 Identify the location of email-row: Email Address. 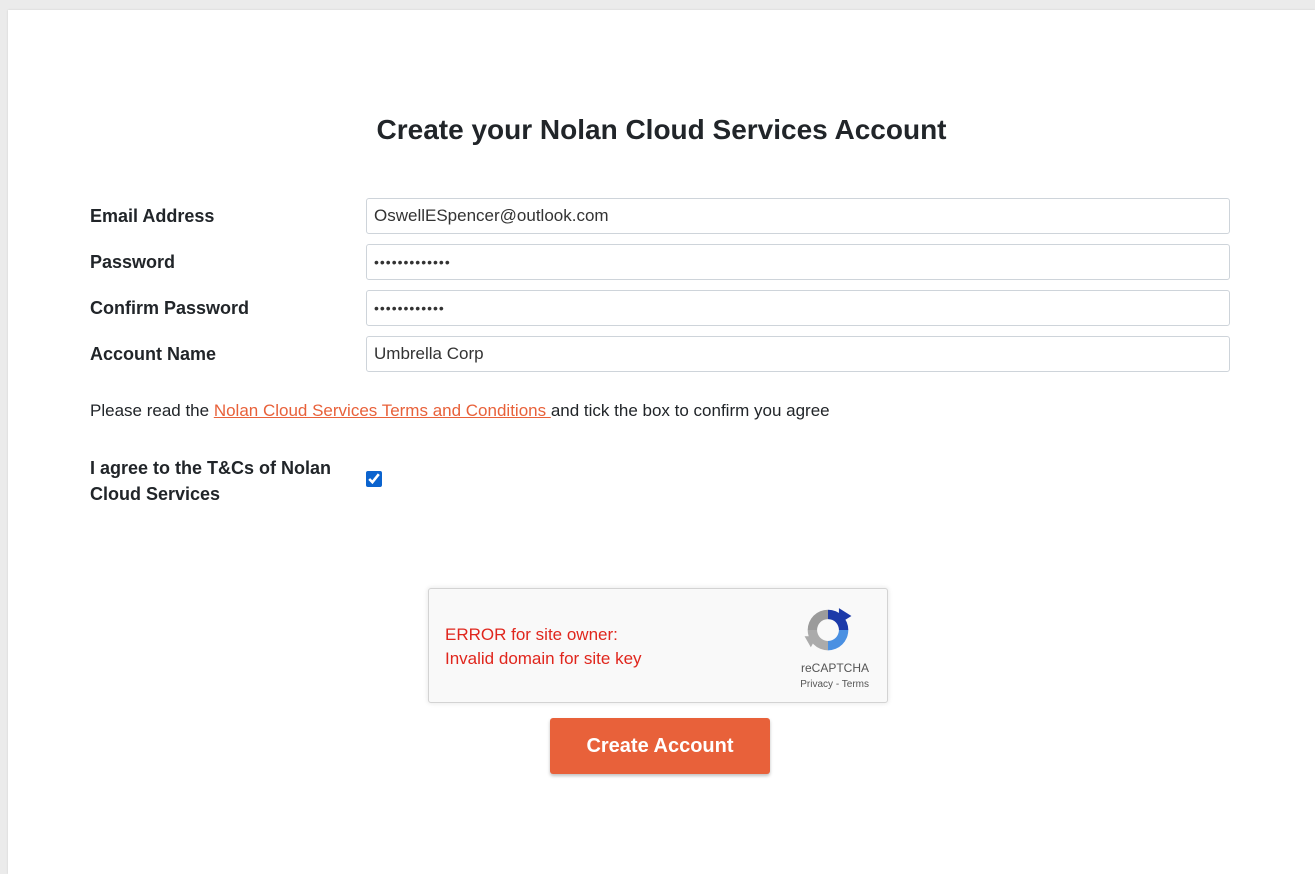
(660, 216).